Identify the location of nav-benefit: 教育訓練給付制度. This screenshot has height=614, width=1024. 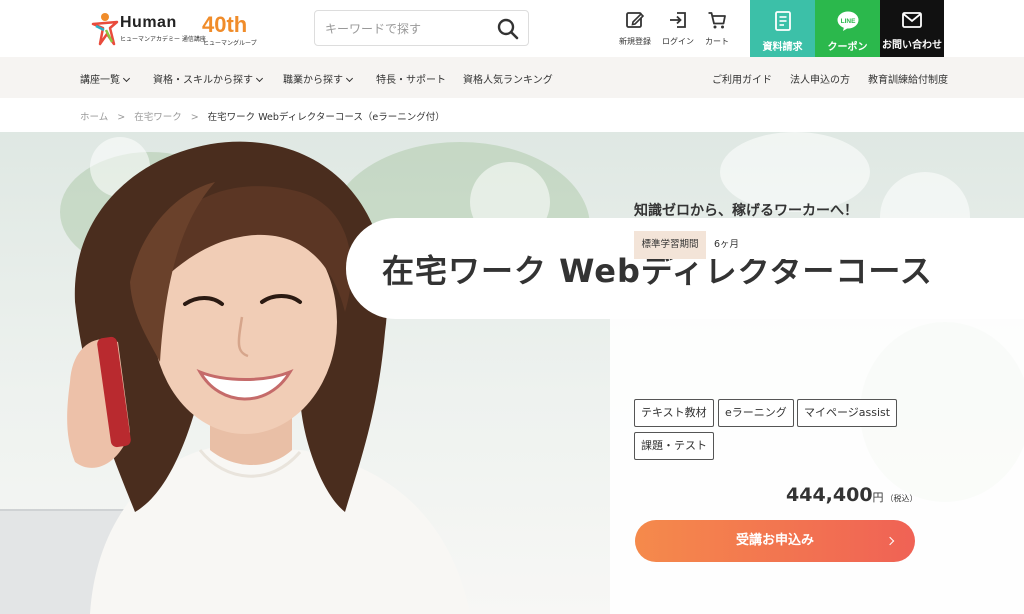
(908, 78).